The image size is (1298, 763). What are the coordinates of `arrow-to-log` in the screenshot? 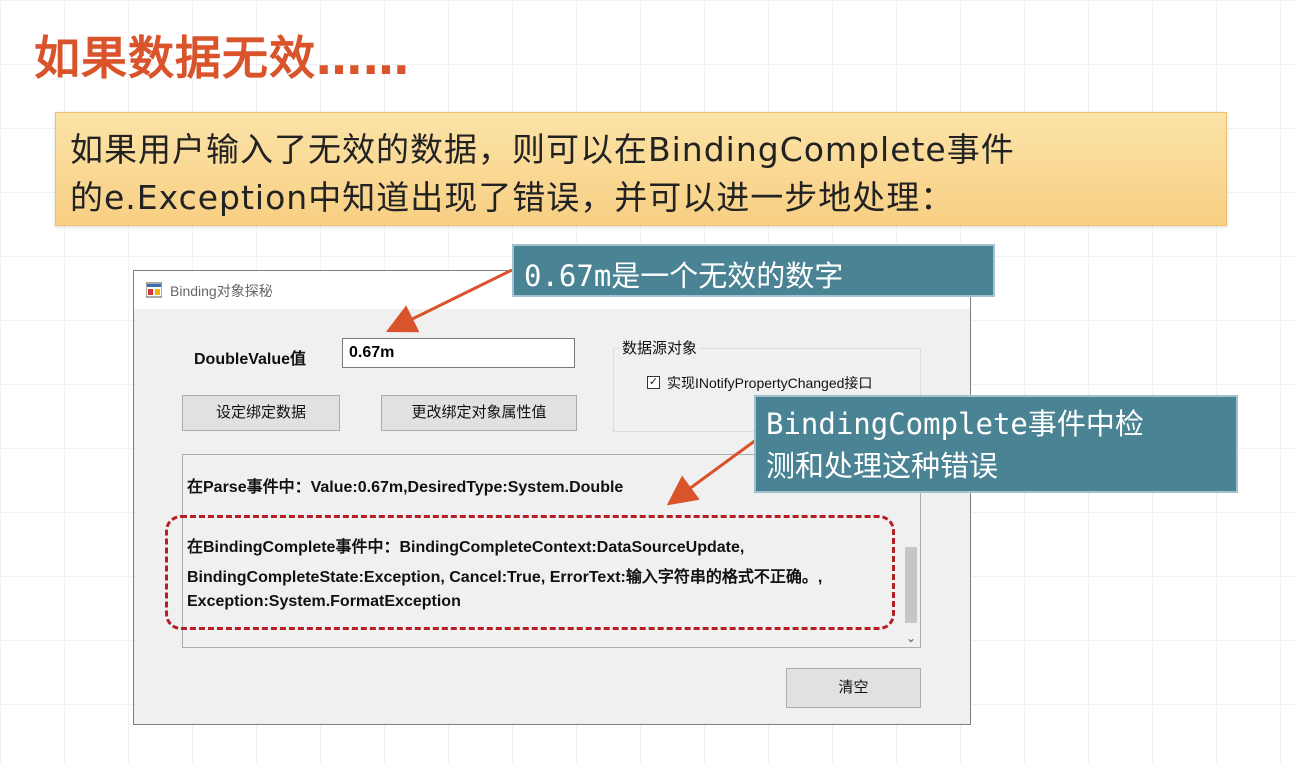 It's located at (711, 472).